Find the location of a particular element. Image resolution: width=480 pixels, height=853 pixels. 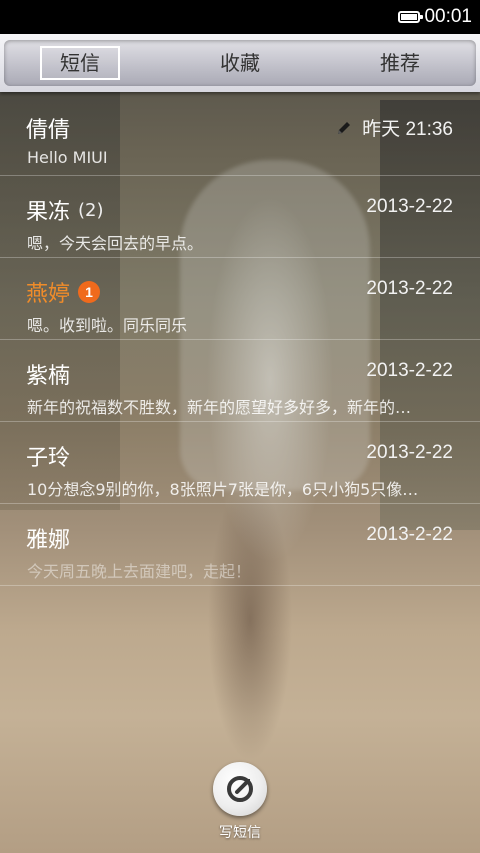

compose-icon is located at coordinates (240, 789).